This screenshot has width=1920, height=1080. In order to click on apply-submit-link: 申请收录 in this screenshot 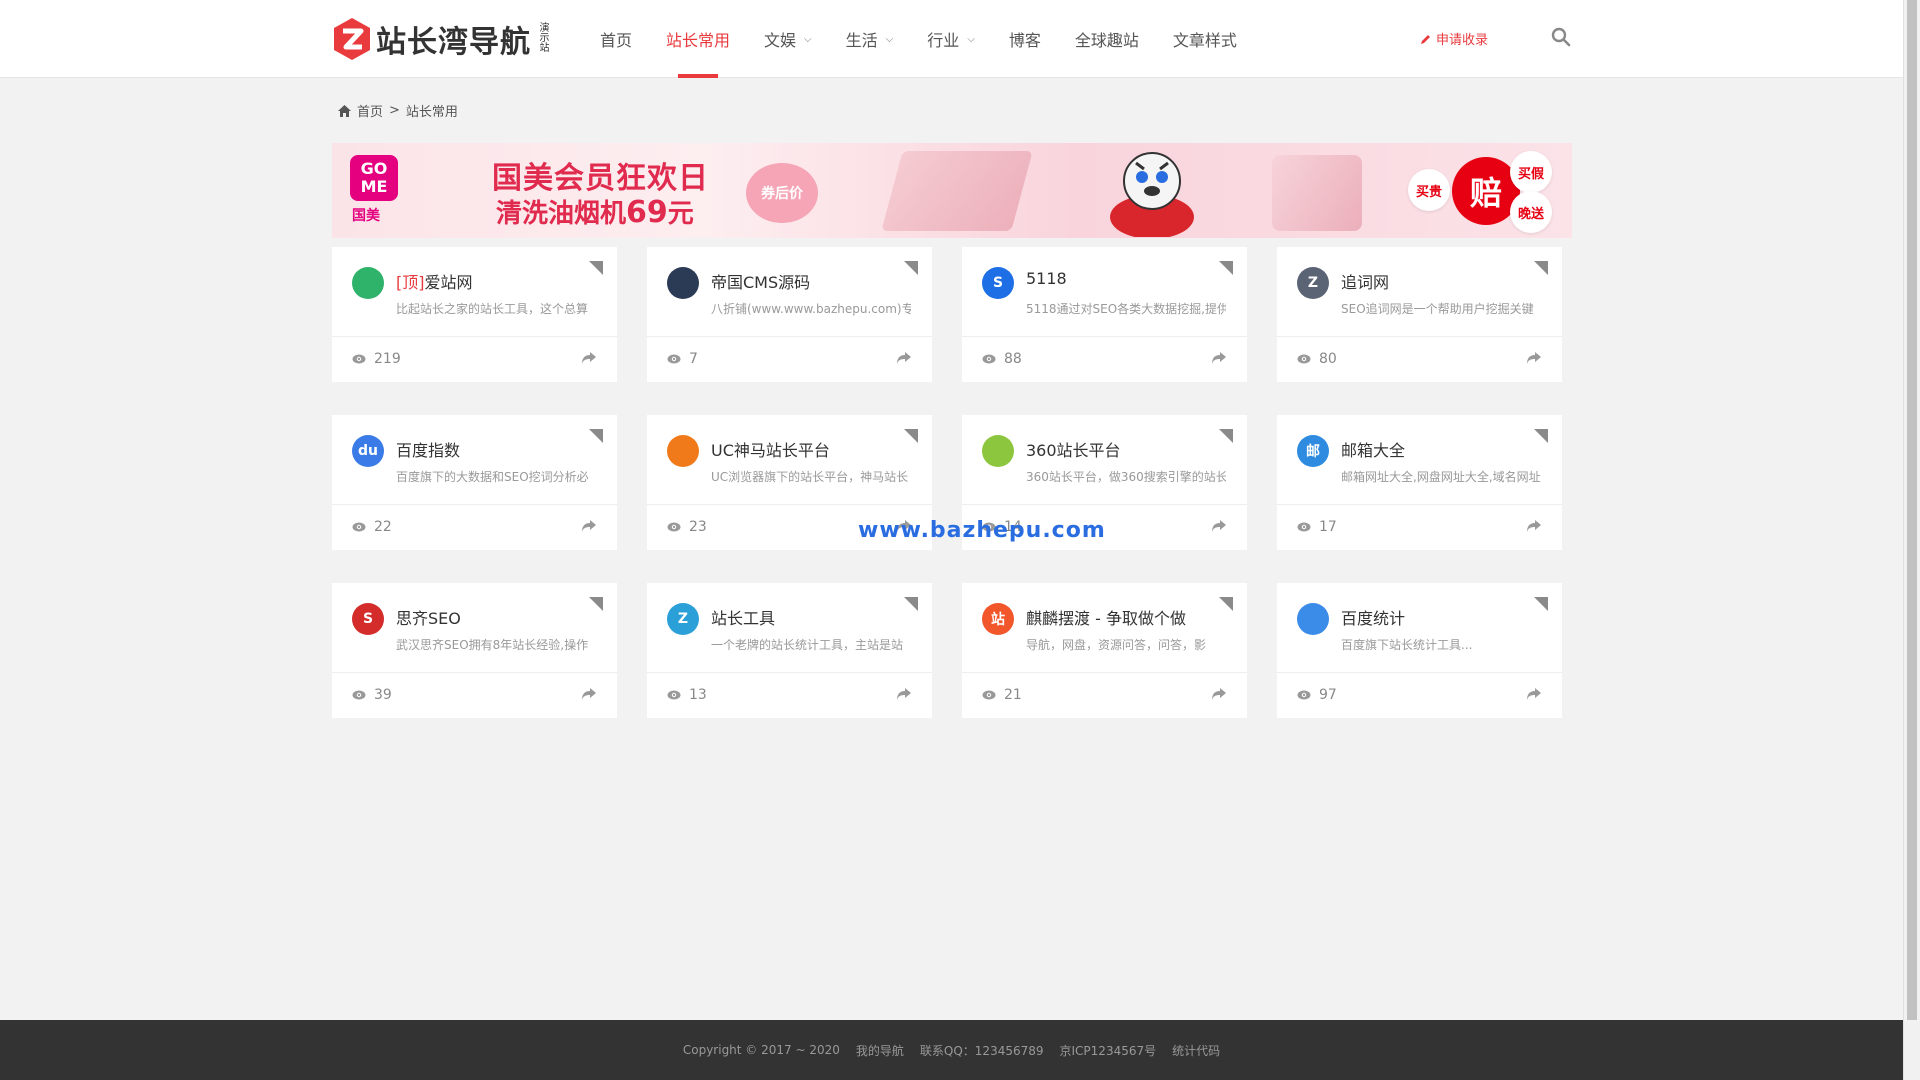, I will do `click(1454, 38)`.